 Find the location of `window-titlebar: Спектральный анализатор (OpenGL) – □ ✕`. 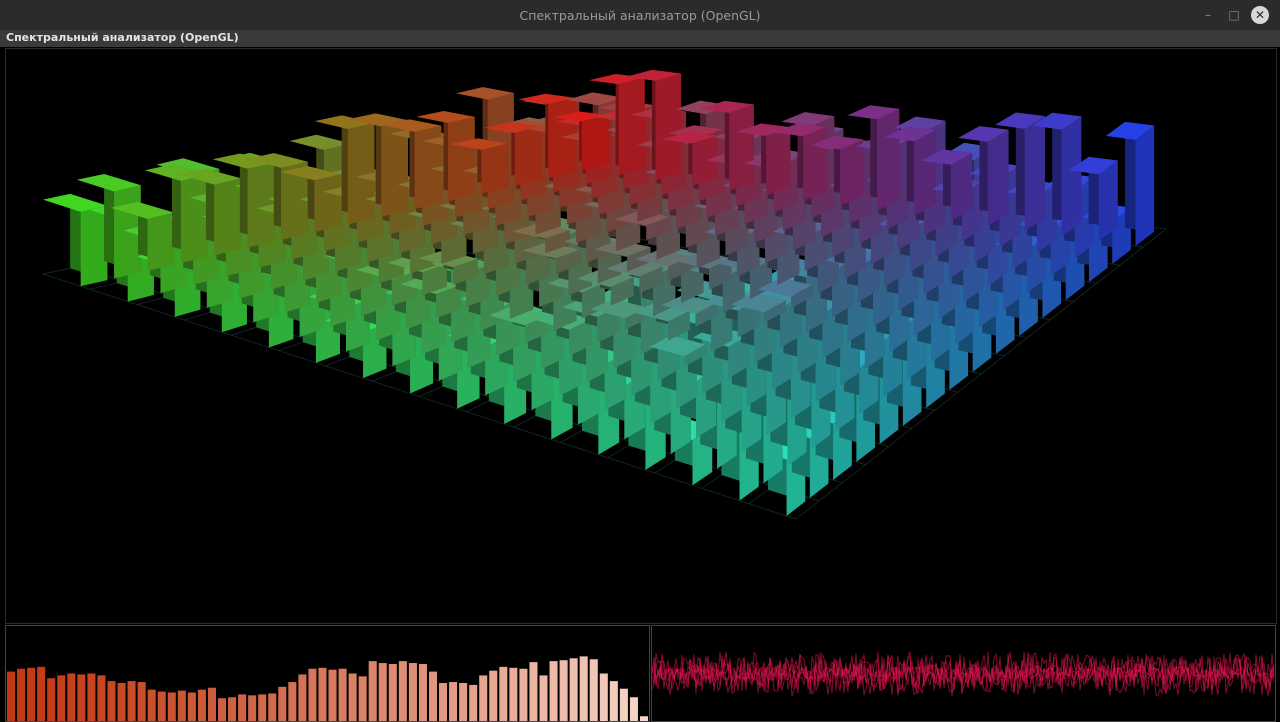

window-titlebar: Спектральный анализатор (OpenGL) – □ ✕ is located at coordinates (640, 15).